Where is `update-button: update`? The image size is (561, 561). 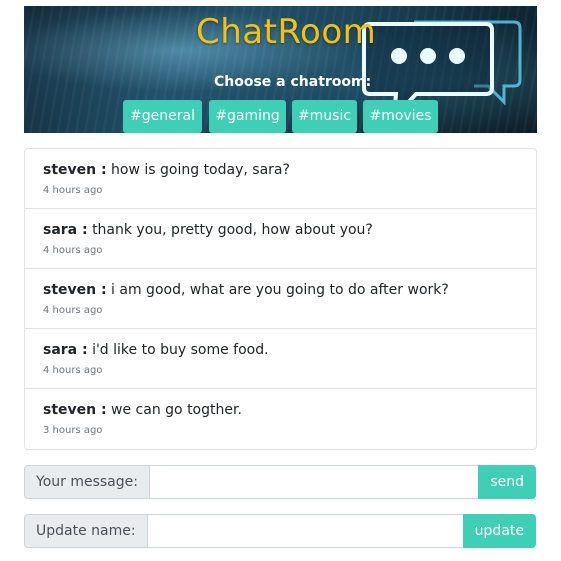 update-button: update is located at coordinates (499, 531).